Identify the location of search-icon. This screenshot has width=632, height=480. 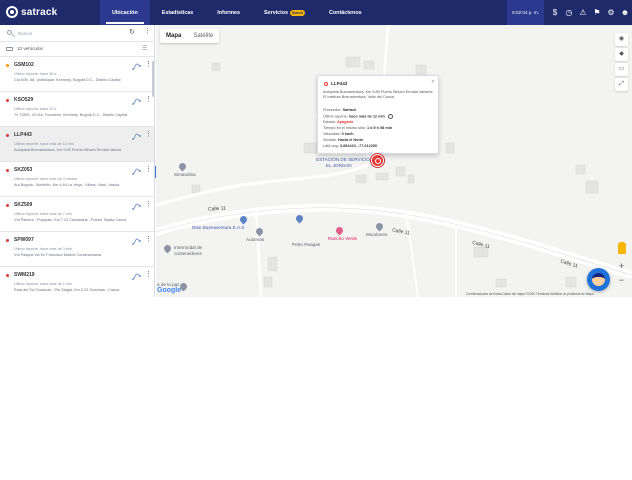
(9, 32).